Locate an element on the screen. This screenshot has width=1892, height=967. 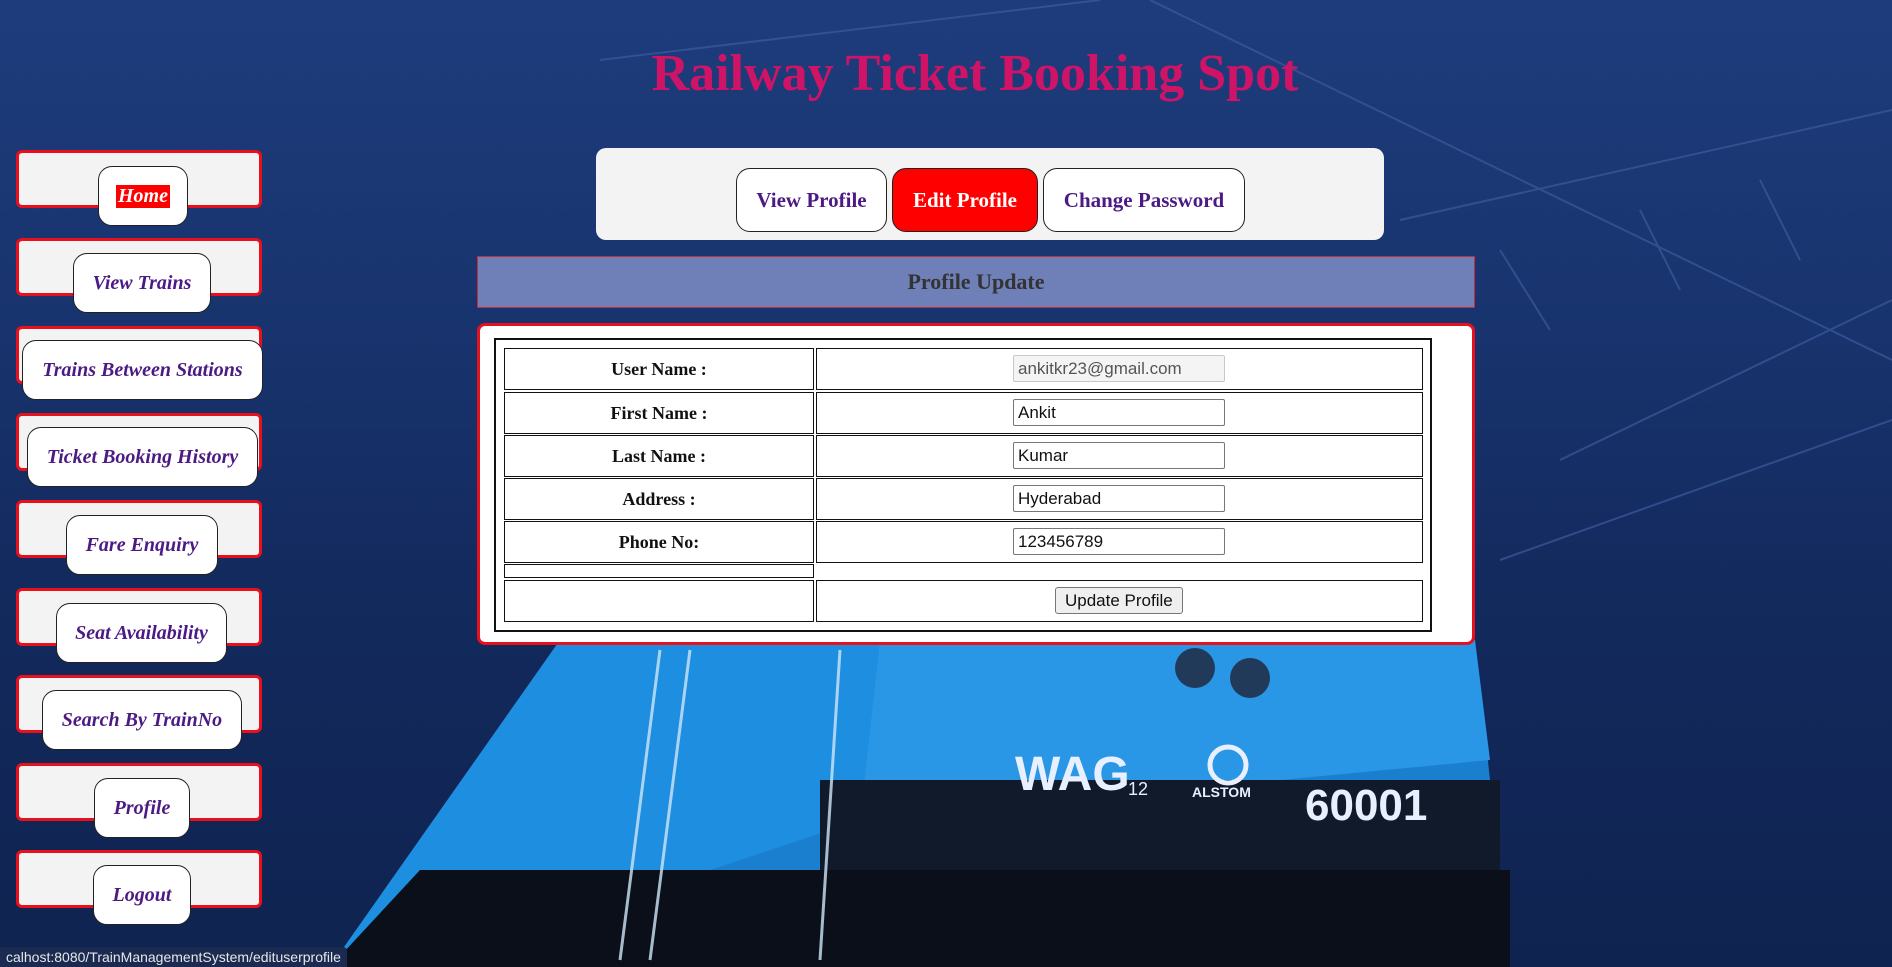
sidebar-item-label: Ticket Booking History is located at coordinates (142, 456).